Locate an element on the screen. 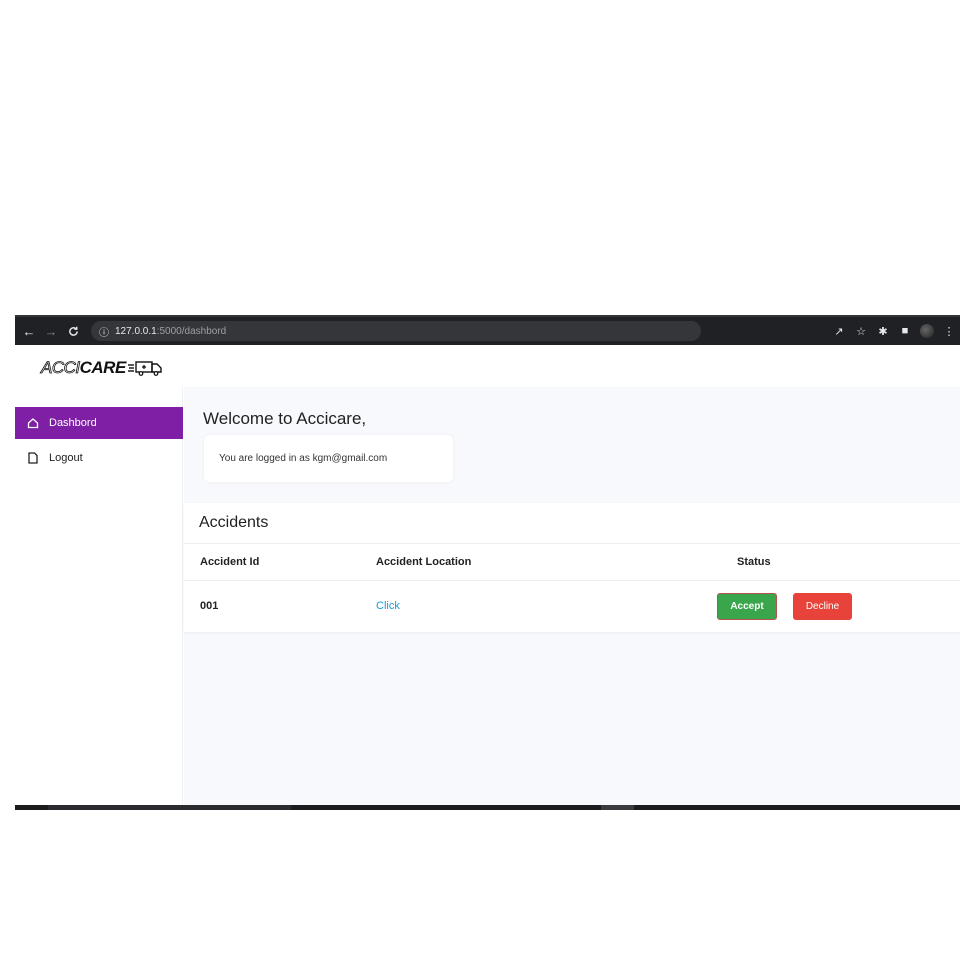 This screenshot has height=960, width=960. home-icon is located at coordinates (33, 423).